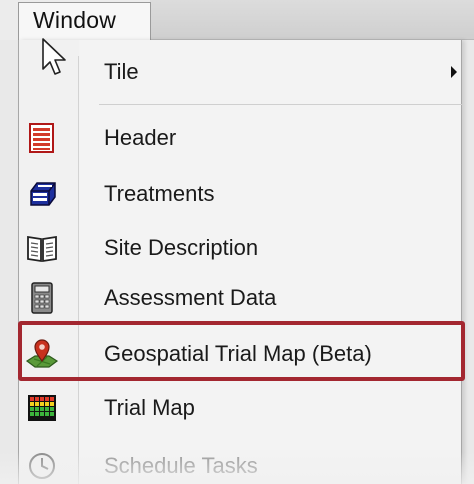 This screenshot has height=484, width=474. I want to click on window-menu-label: Window, so click(75, 20).